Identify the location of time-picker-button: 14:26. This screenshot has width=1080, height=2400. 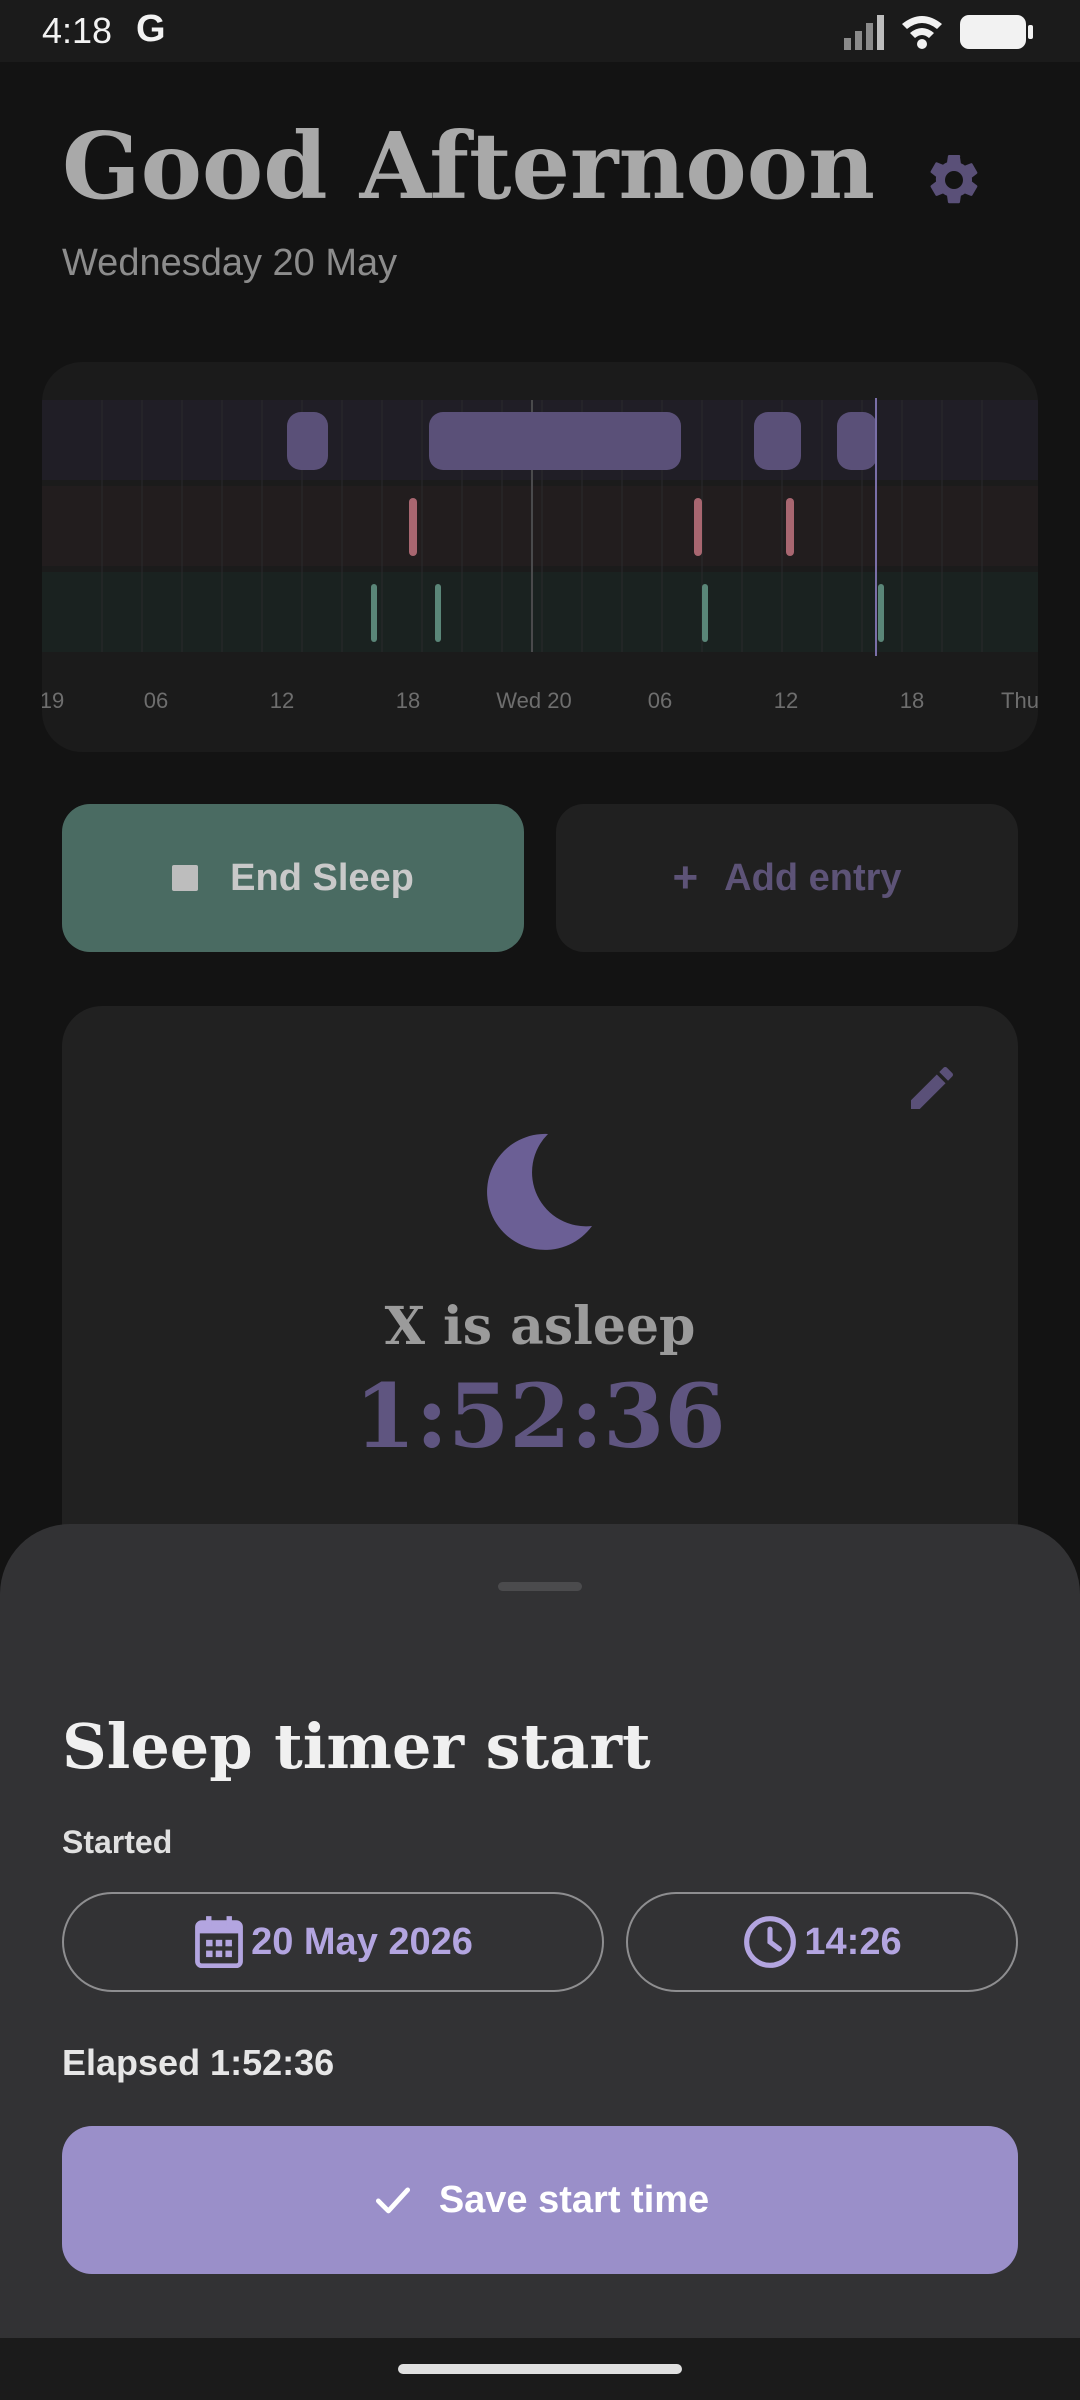
(822, 1942).